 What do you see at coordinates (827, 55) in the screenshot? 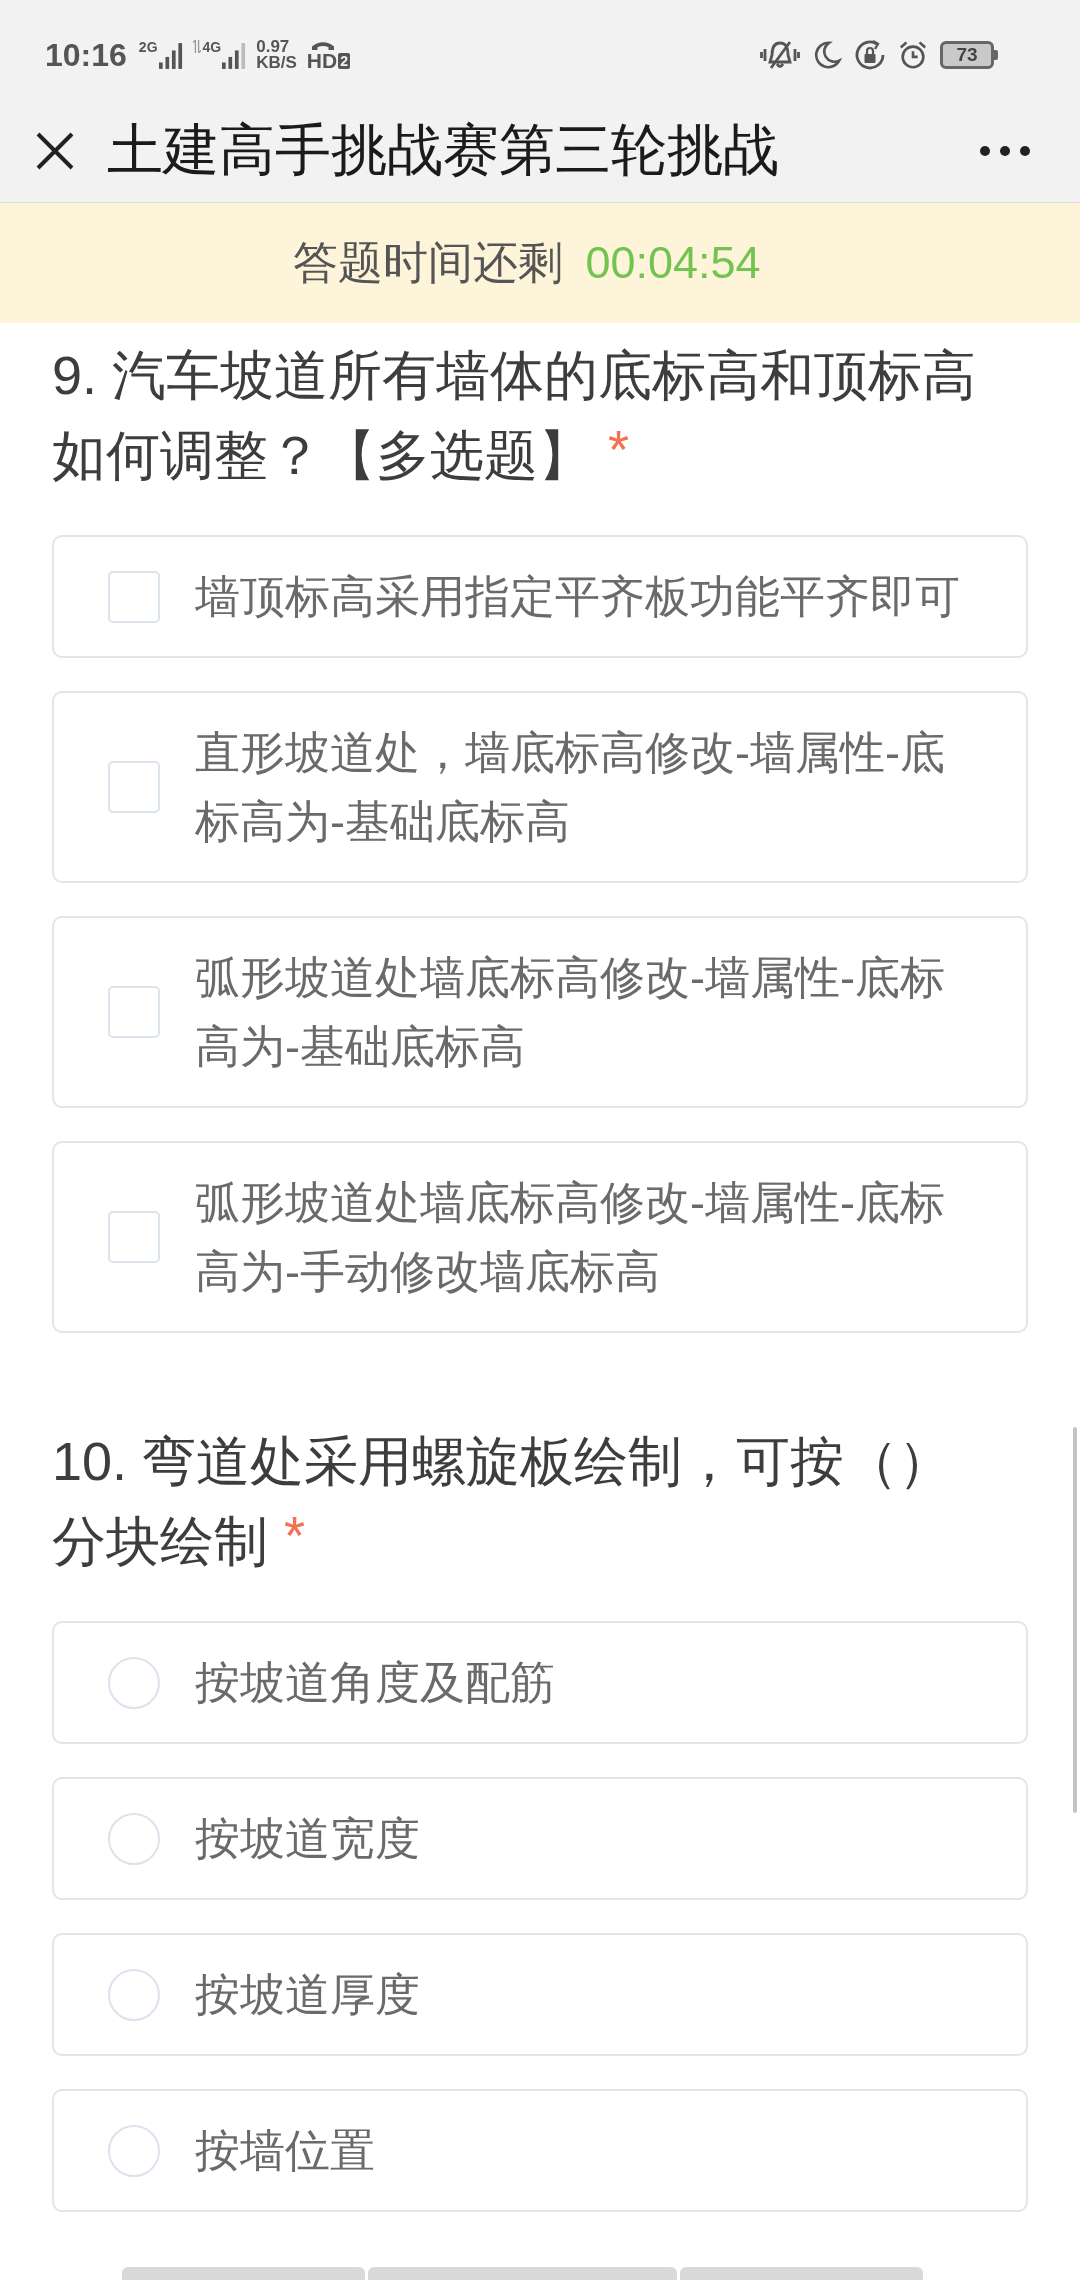
I see `moon-icon` at bounding box center [827, 55].